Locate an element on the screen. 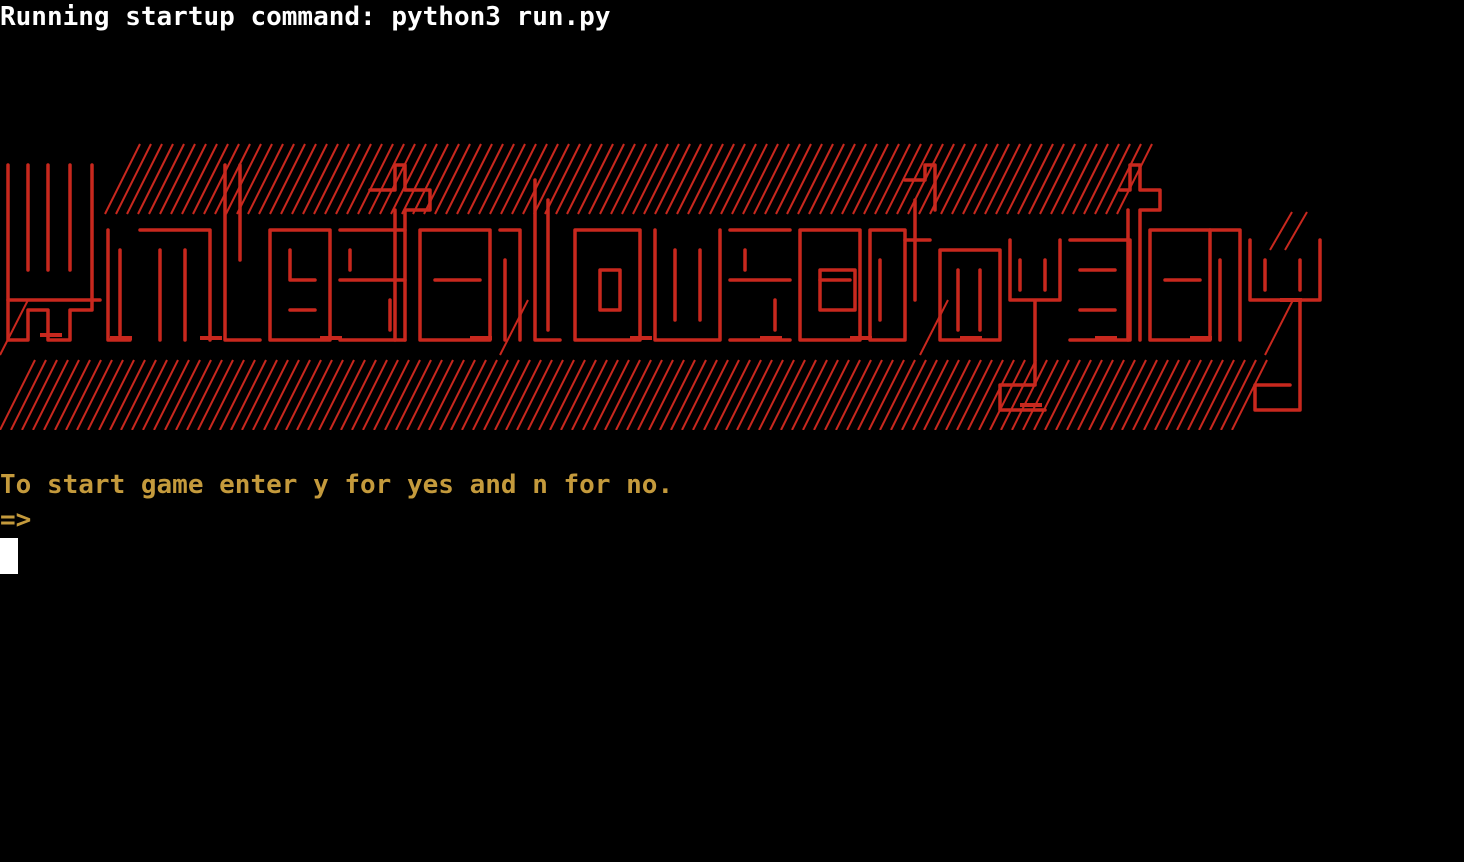 Image resolution: width=1464 pixels, height=862 pixels. text-cursor is located at coordinates (9, 556).